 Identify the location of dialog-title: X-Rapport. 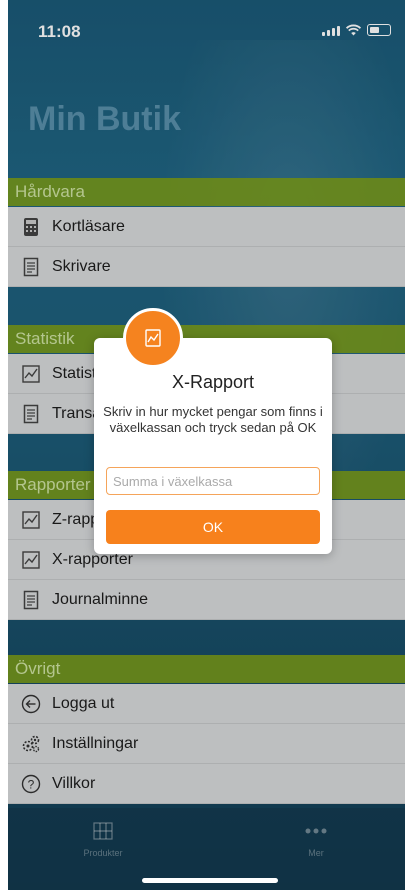
(213, 382).